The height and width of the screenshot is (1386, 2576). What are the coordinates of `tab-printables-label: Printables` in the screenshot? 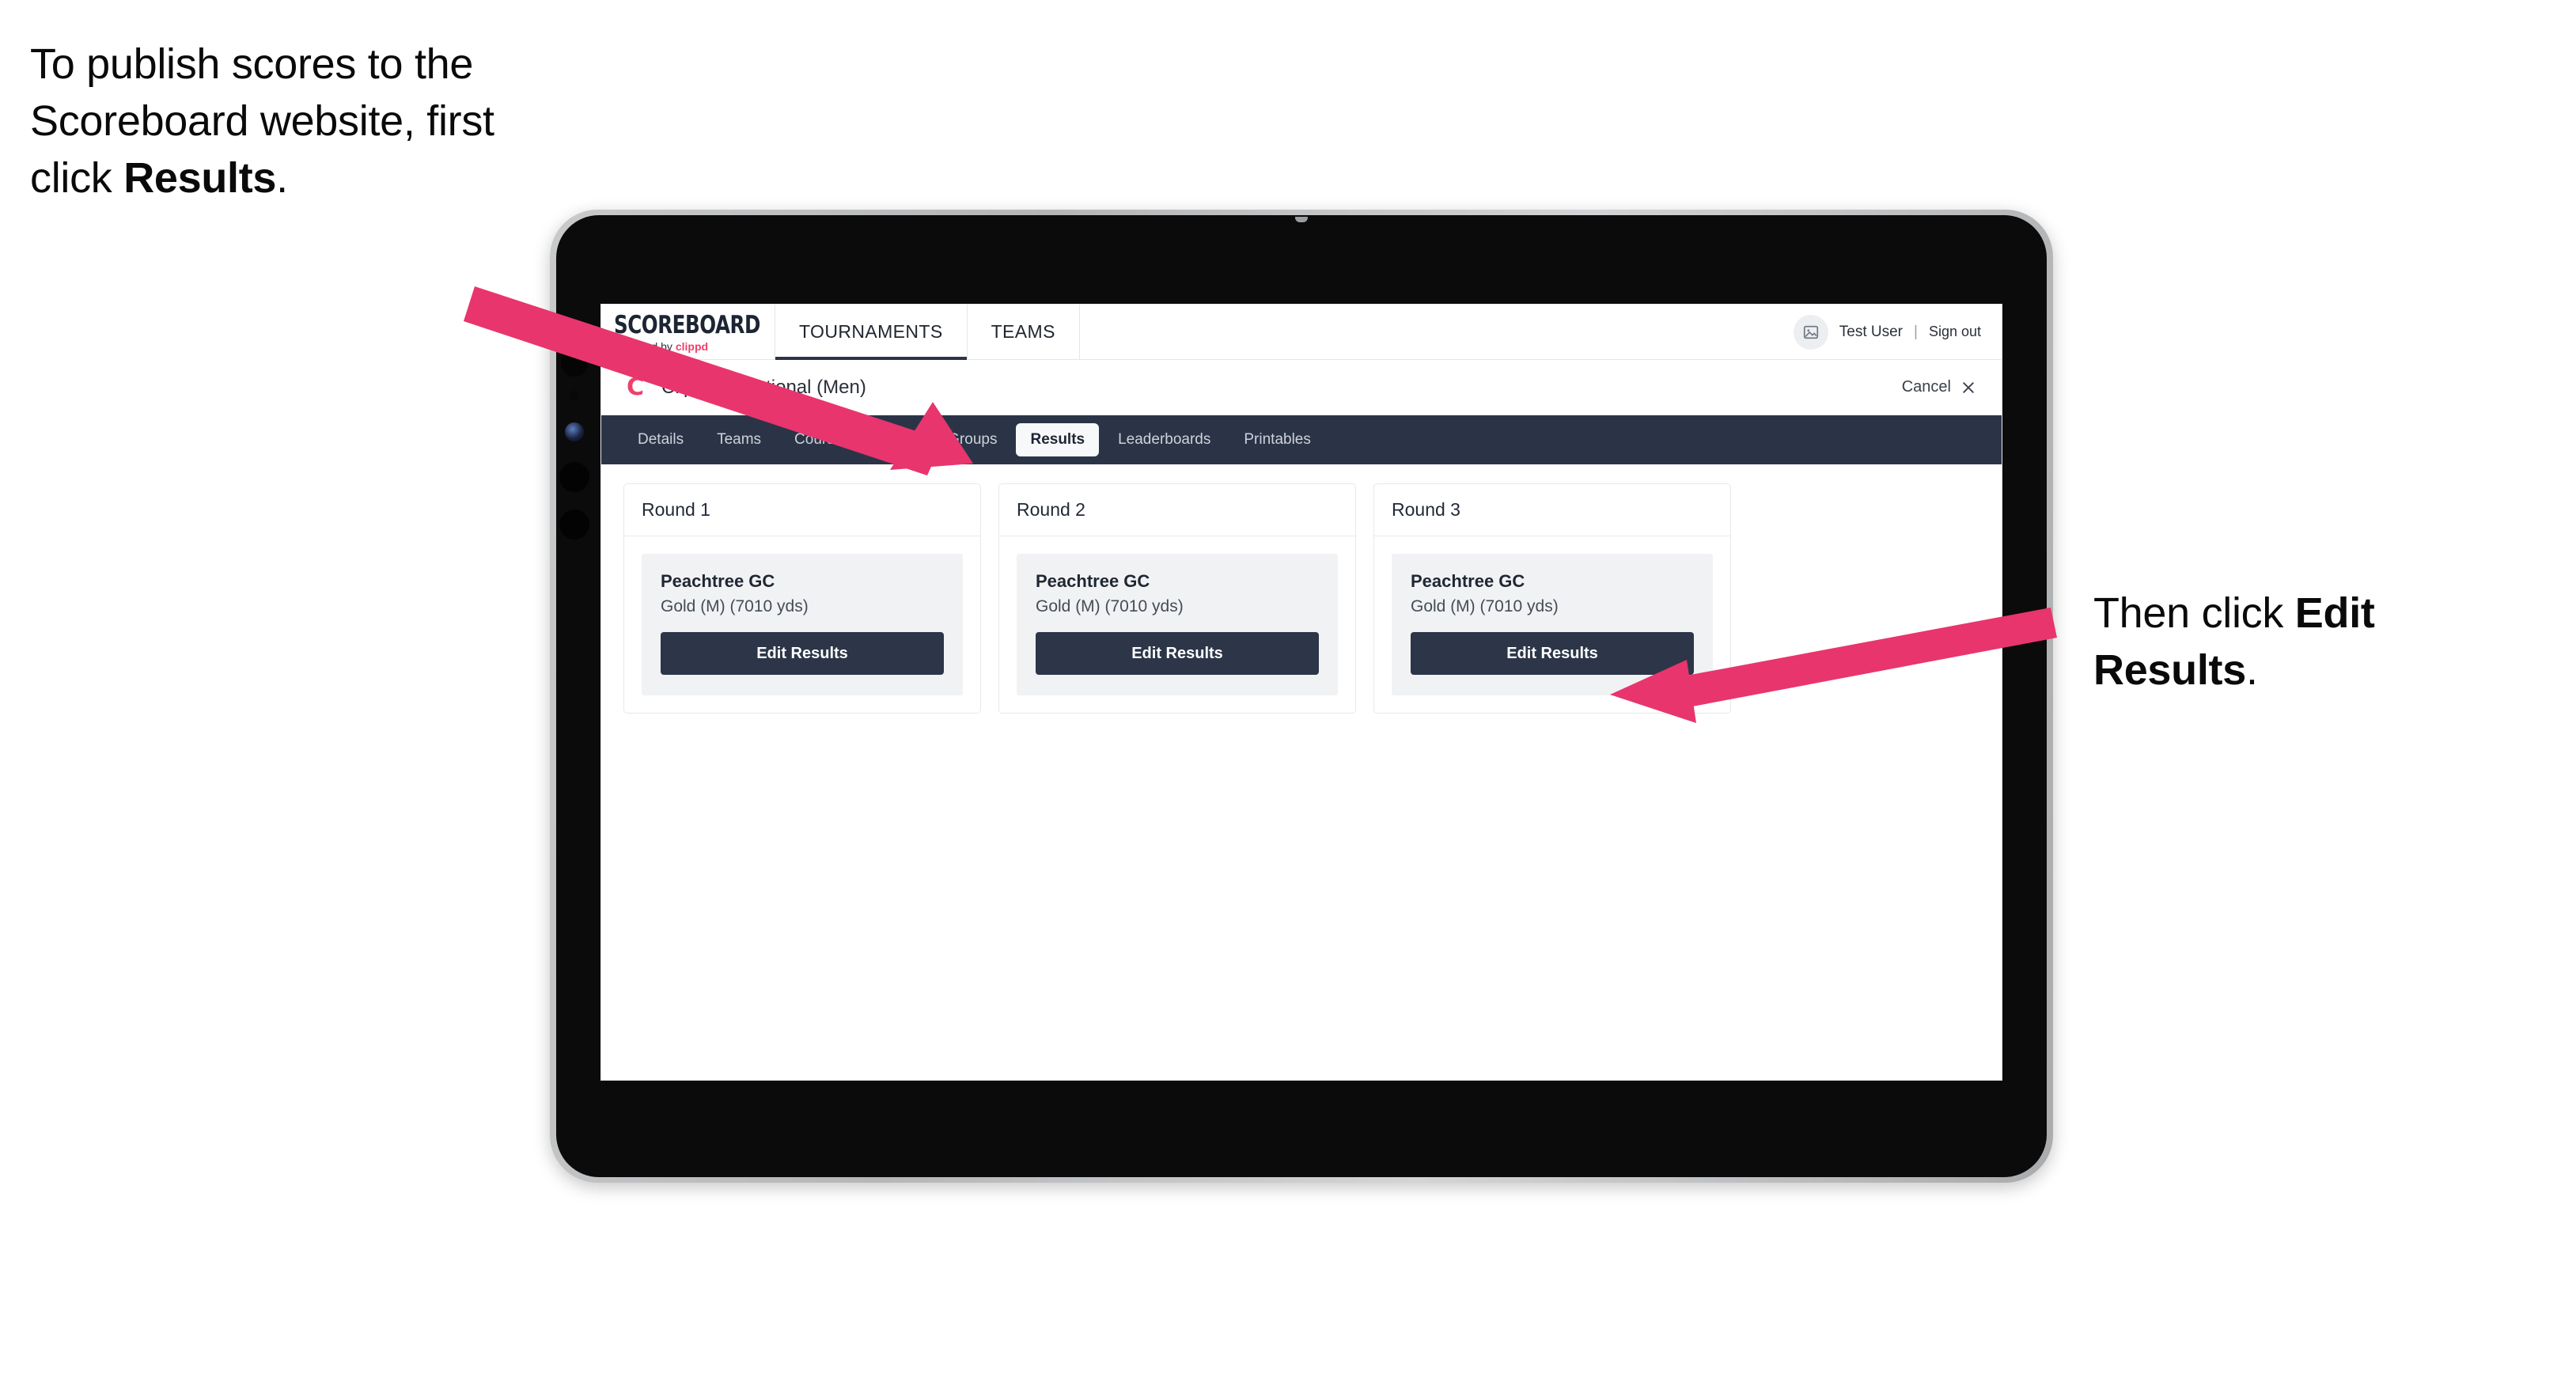 It's located at (1277, 440).